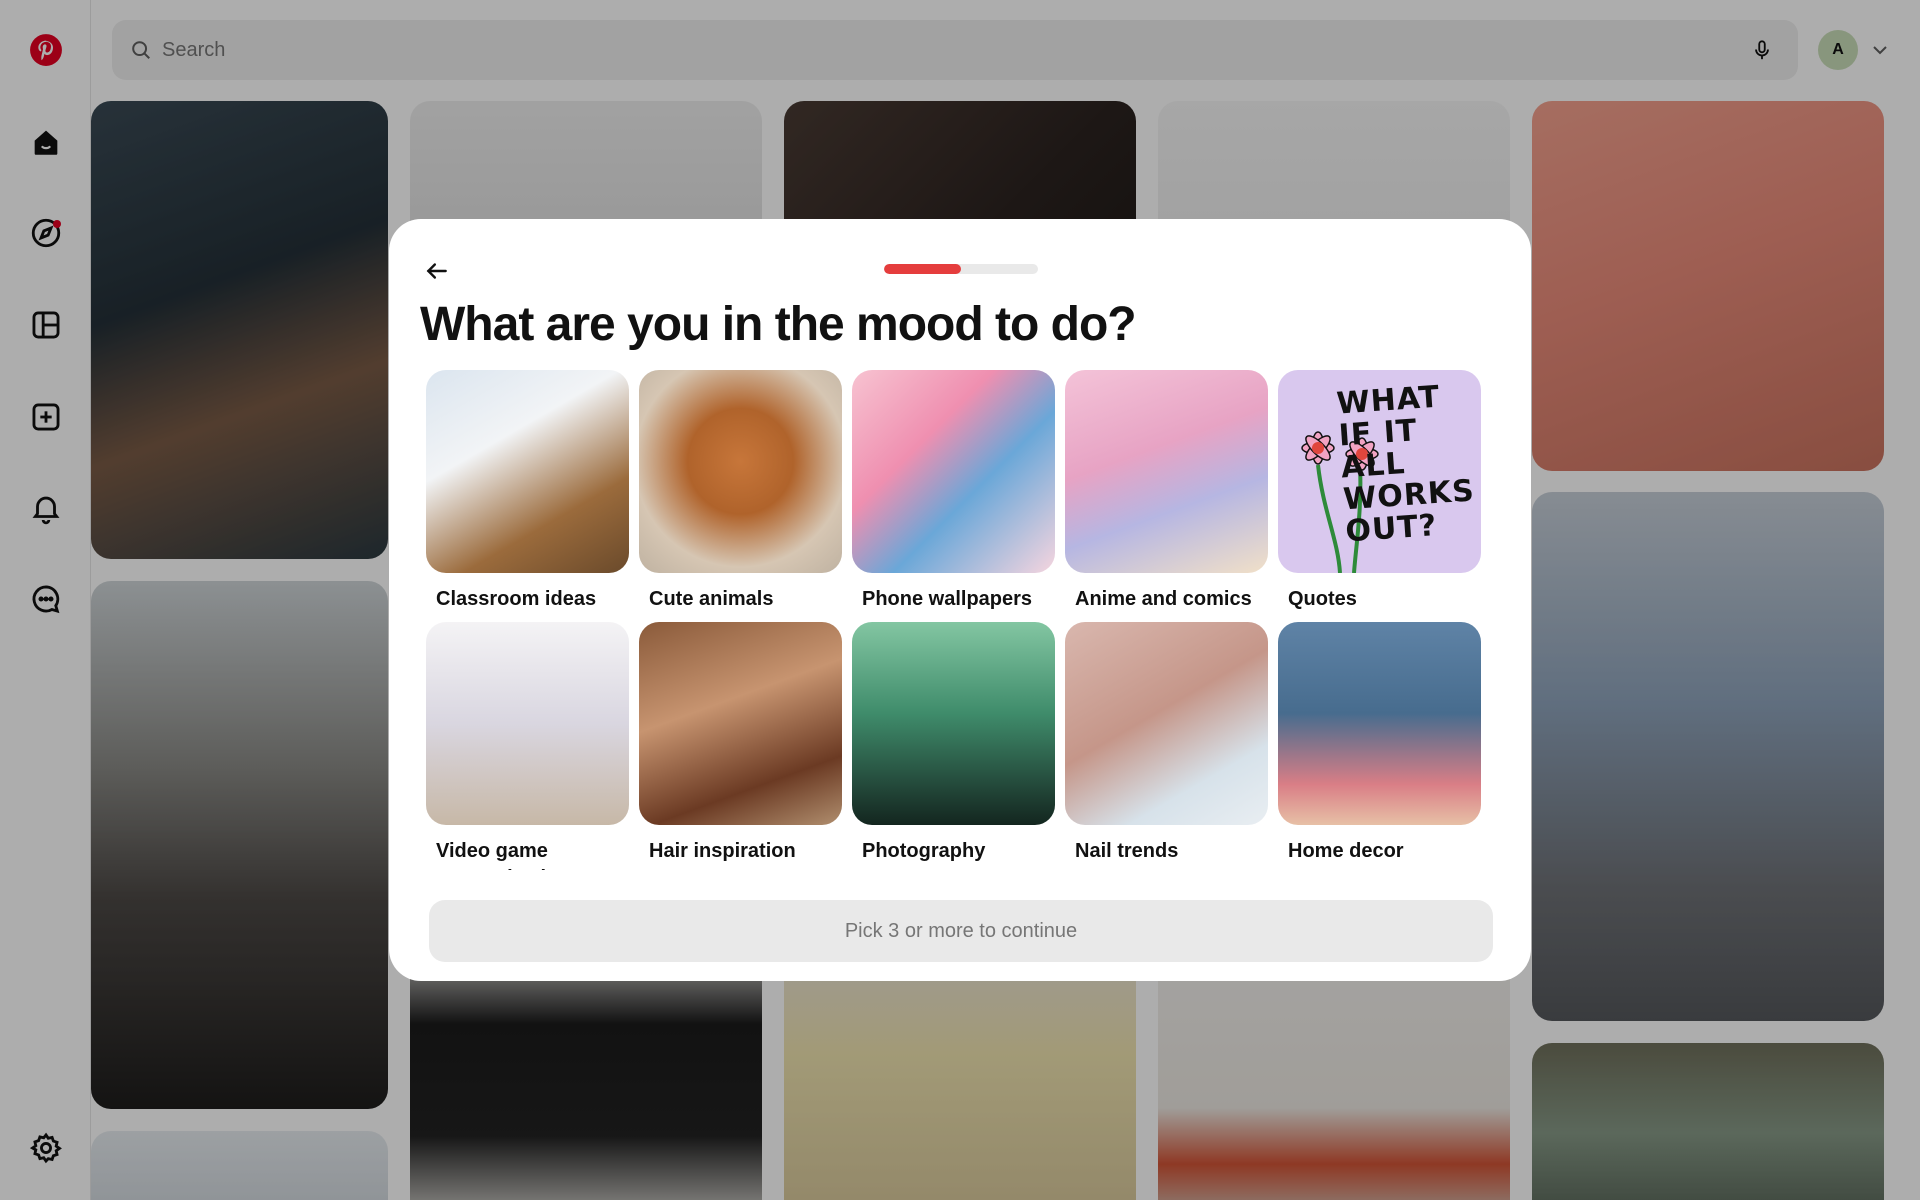  I want to click on topic-card-classroom-ideas: Classroom ideas, so click(527, 491).